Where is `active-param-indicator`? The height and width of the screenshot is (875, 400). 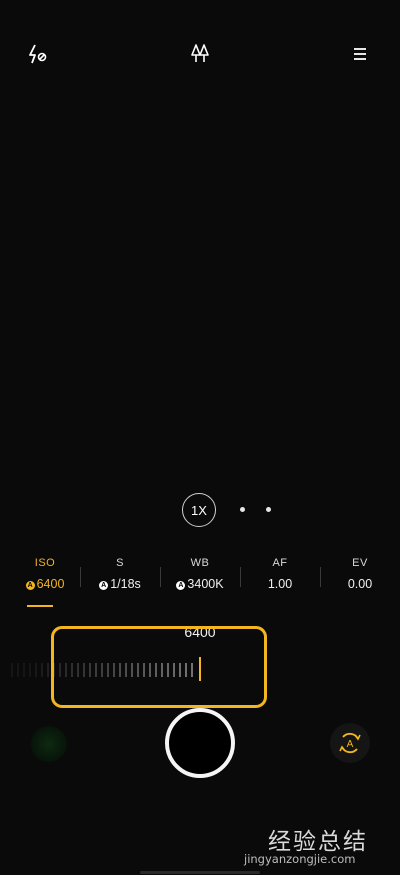
active-param-indicator is located at coordinates (40, 606).